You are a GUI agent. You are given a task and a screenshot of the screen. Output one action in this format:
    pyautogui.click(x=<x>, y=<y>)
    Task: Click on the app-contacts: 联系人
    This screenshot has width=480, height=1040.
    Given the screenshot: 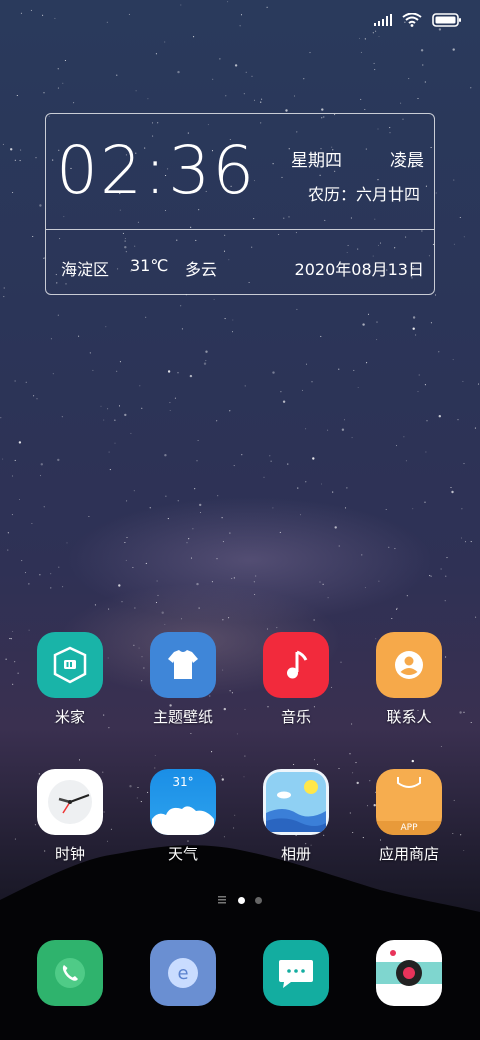 What is the action you would take?
    pyautogui.click(x=409, y=679)
    